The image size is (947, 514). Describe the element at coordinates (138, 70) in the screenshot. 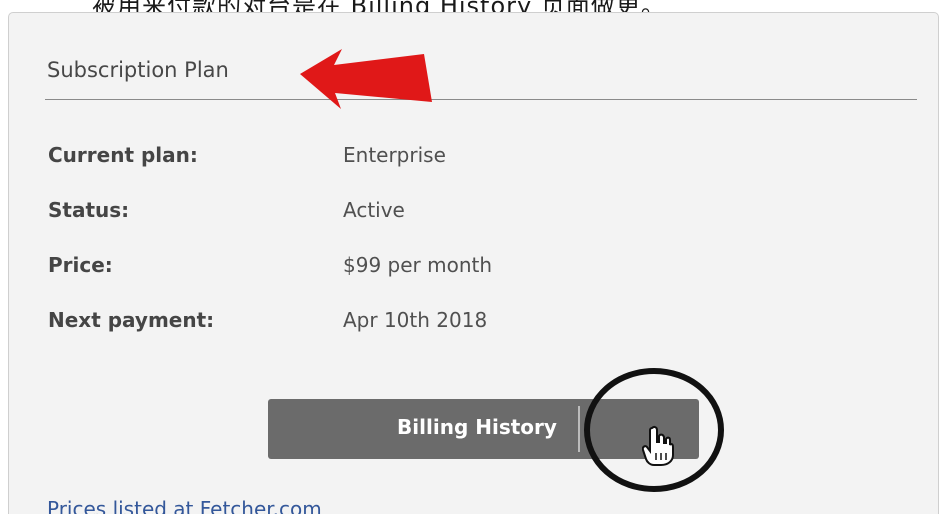

I see `panel-title: Subscription Plan` at that location.